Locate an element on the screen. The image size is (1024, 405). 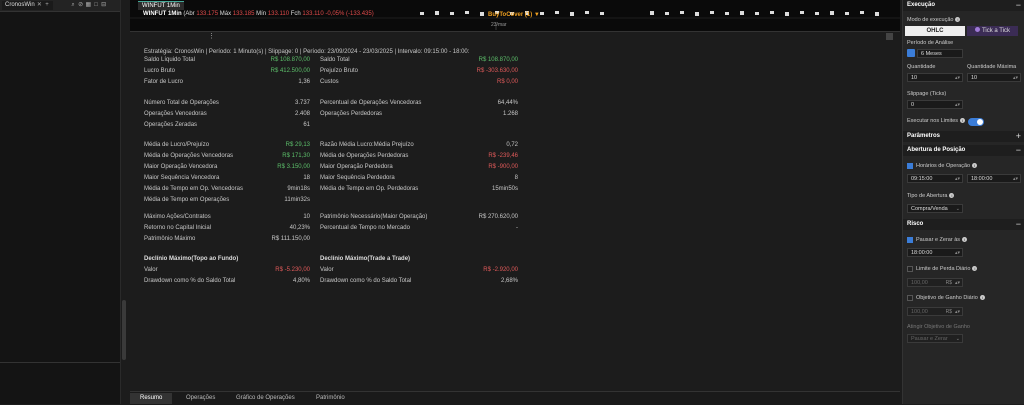
close-icon: ✕ is located at coordinates (39, 5).